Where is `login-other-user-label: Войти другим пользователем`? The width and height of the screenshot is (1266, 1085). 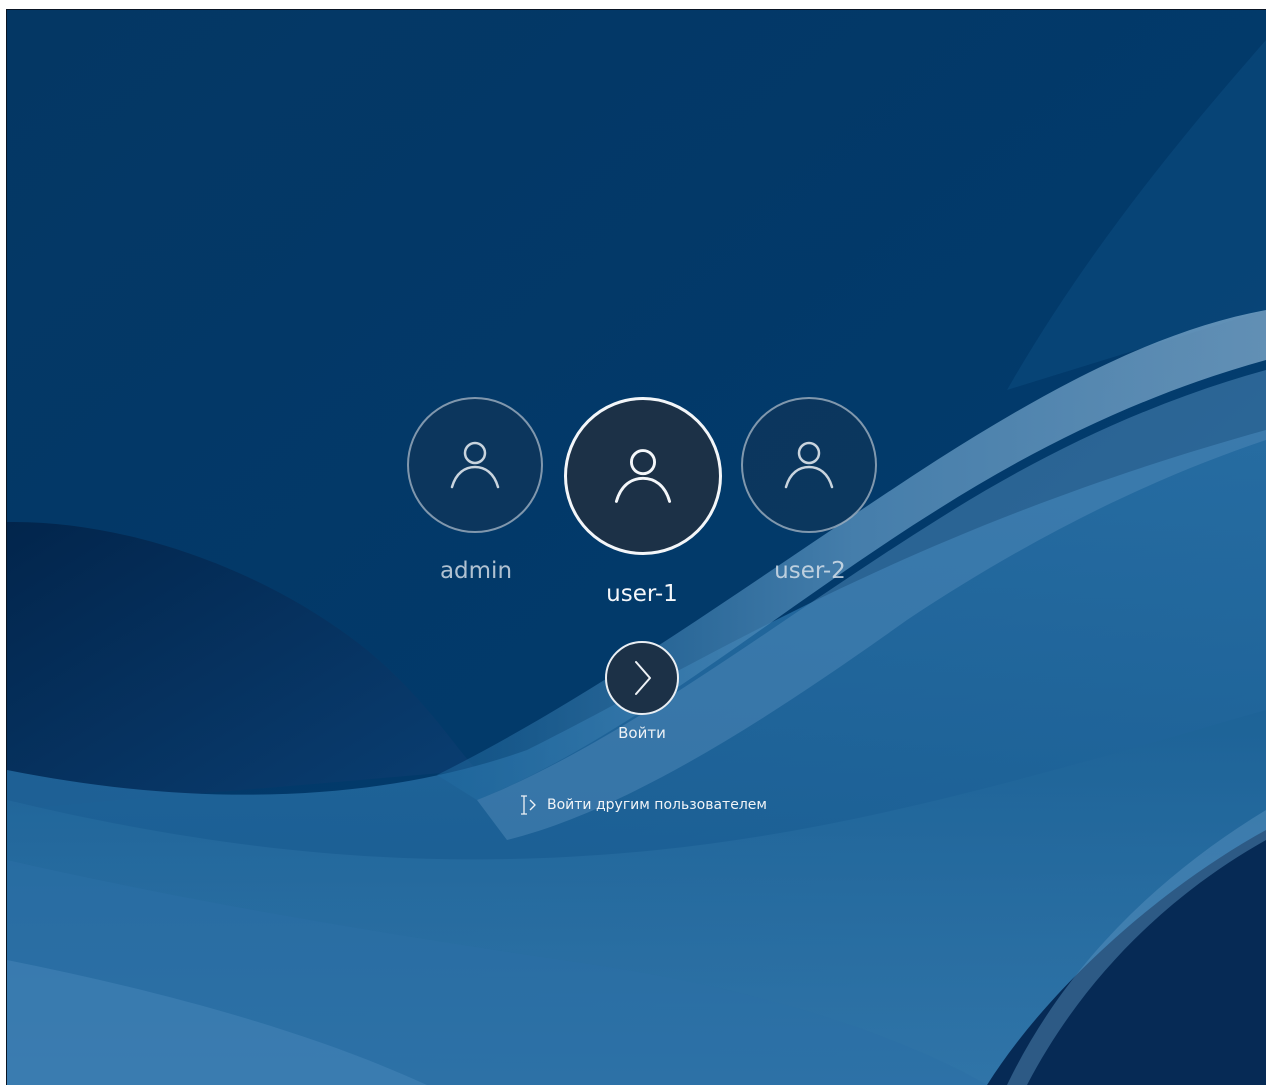 login-other-user-label: Войти другим пользователем is located at coordinates (657, 805).